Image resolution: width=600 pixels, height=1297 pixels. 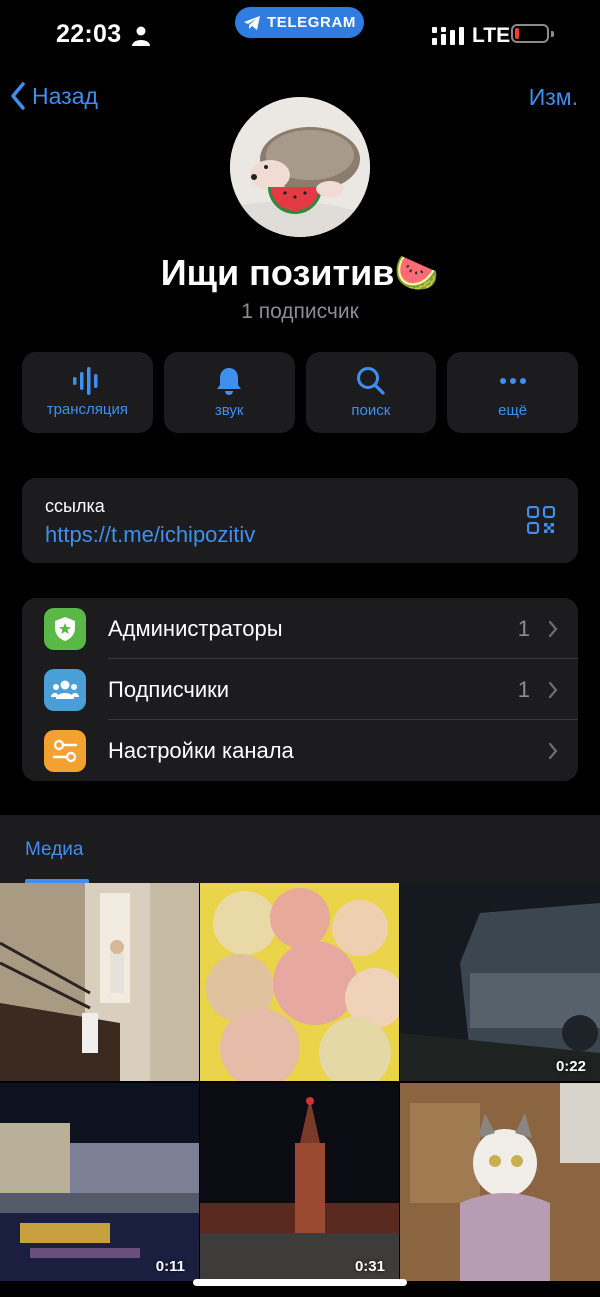 I want to click on battery-tip, so click(x=552, y=34).